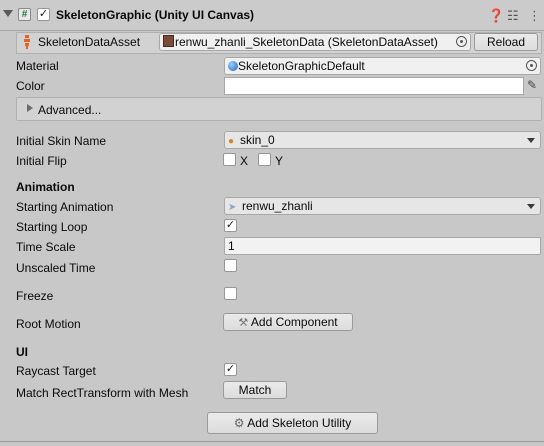 The width and height of the screenshot is (544, 446). I want to click on starting-animation-value: renwu_zhanli, so click(277, 206).